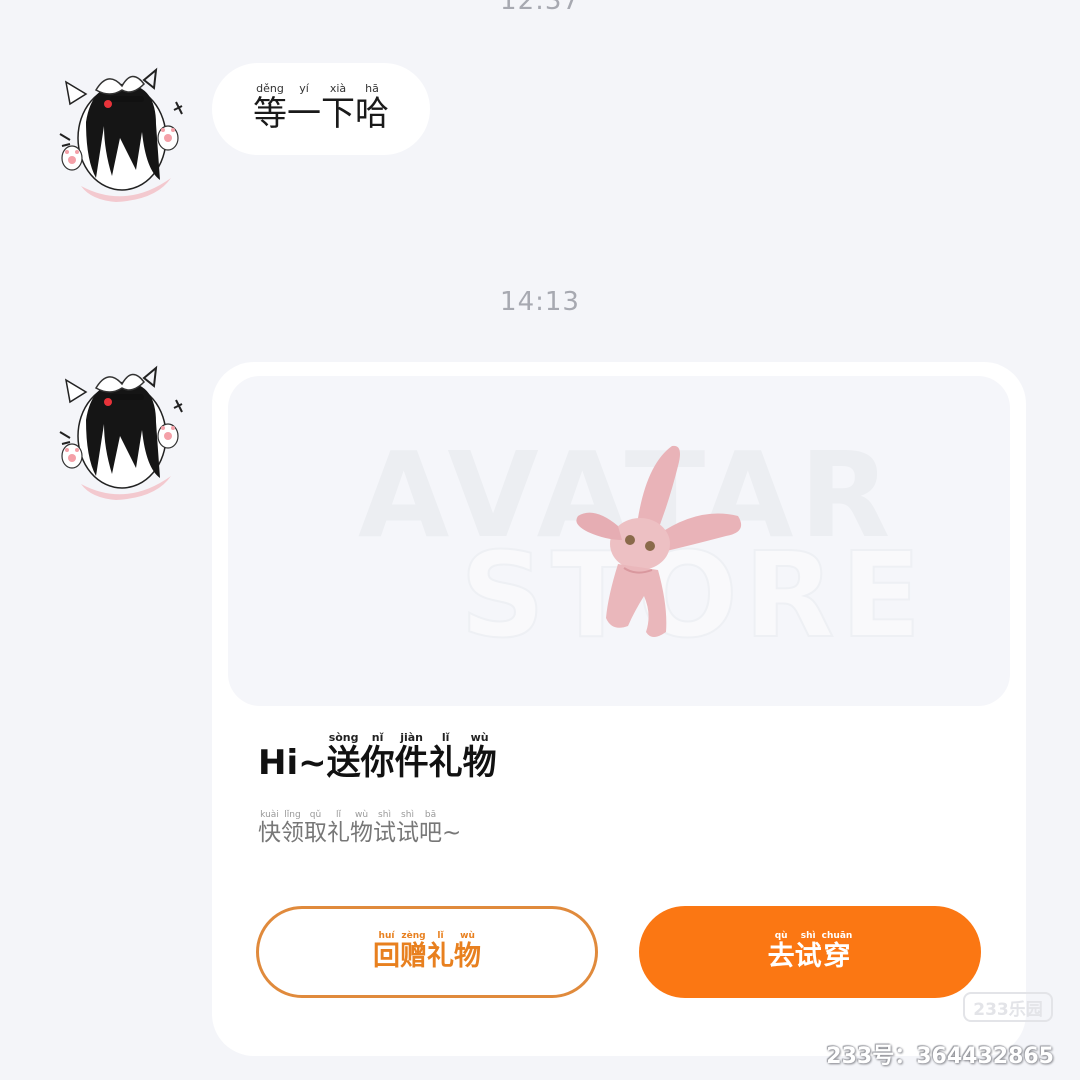 Image resolution: width=1080 pixels, height=1080 pixels. I want to click on gift-subtitle-suffix: ~, so click(452, 833).